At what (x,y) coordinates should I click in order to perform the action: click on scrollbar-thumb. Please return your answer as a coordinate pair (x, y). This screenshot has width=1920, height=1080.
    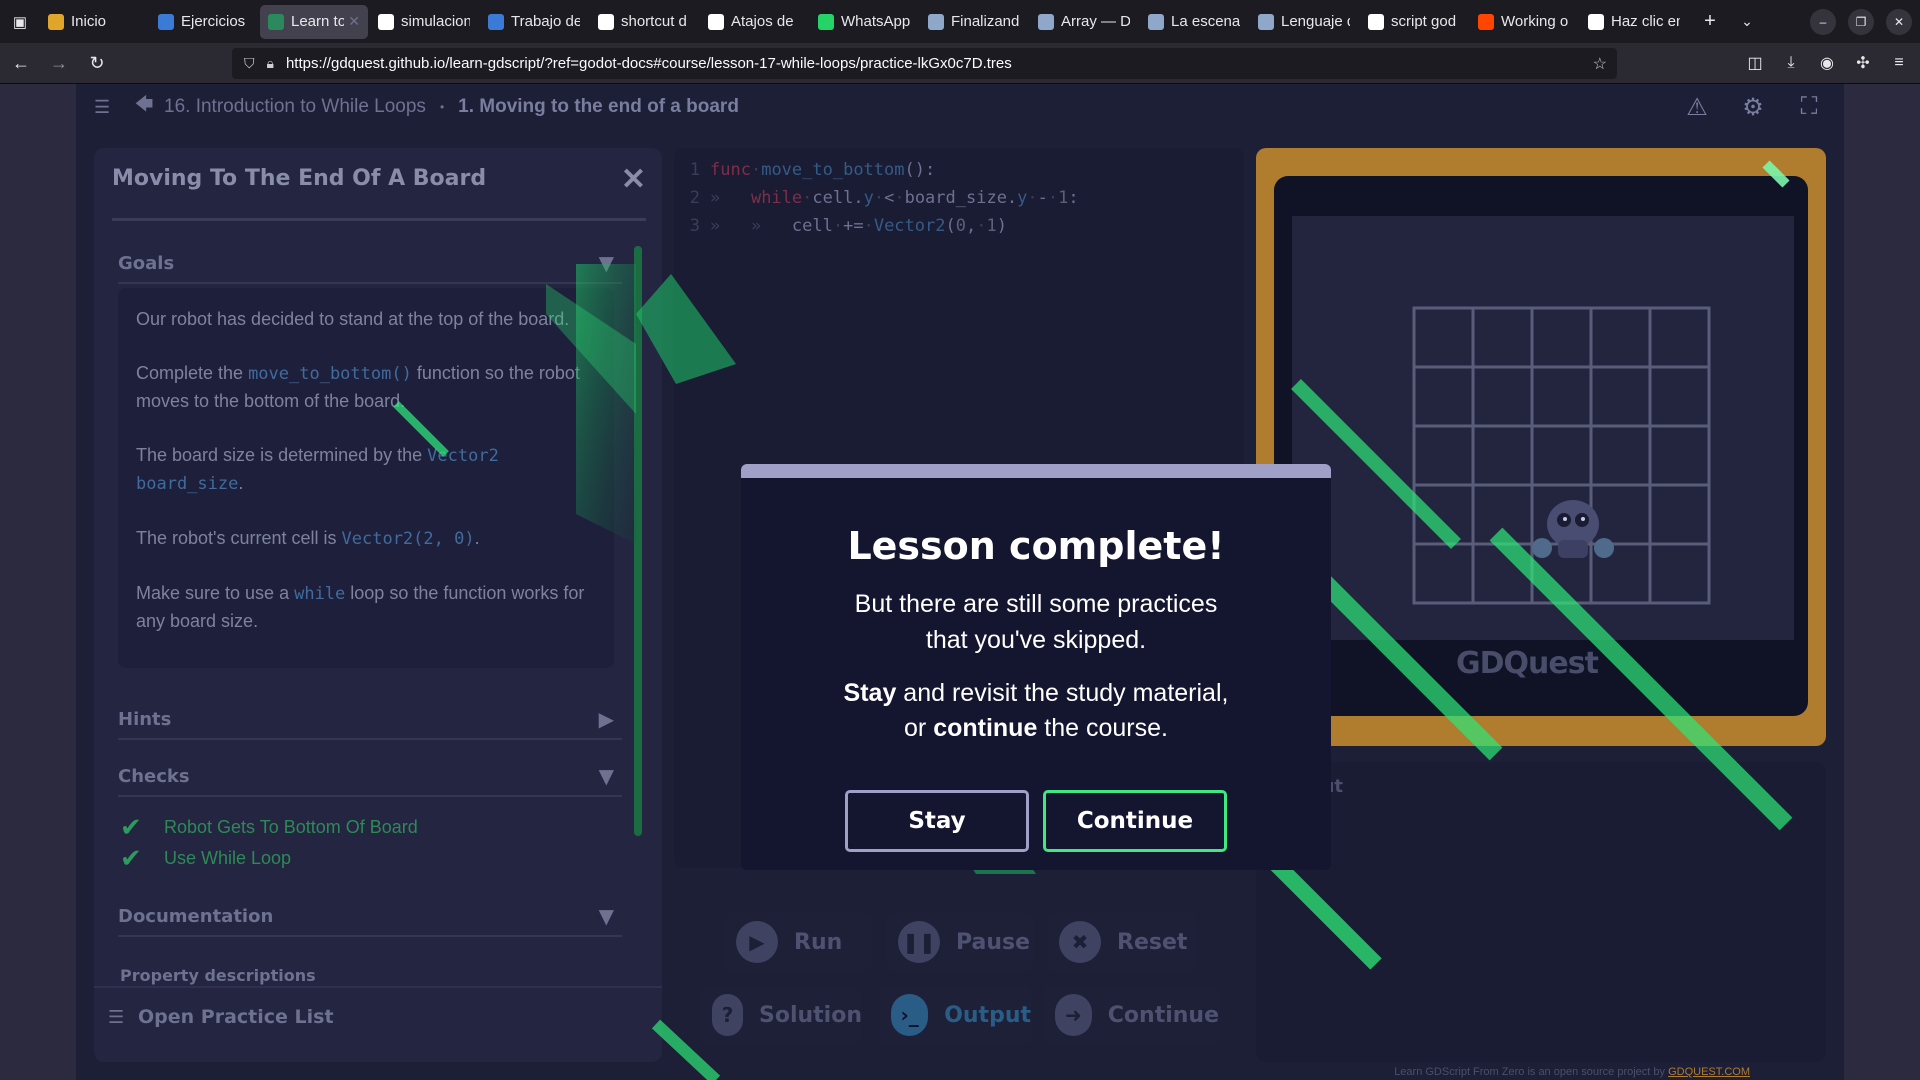
    Looking at the image, I should click on (638, 541).